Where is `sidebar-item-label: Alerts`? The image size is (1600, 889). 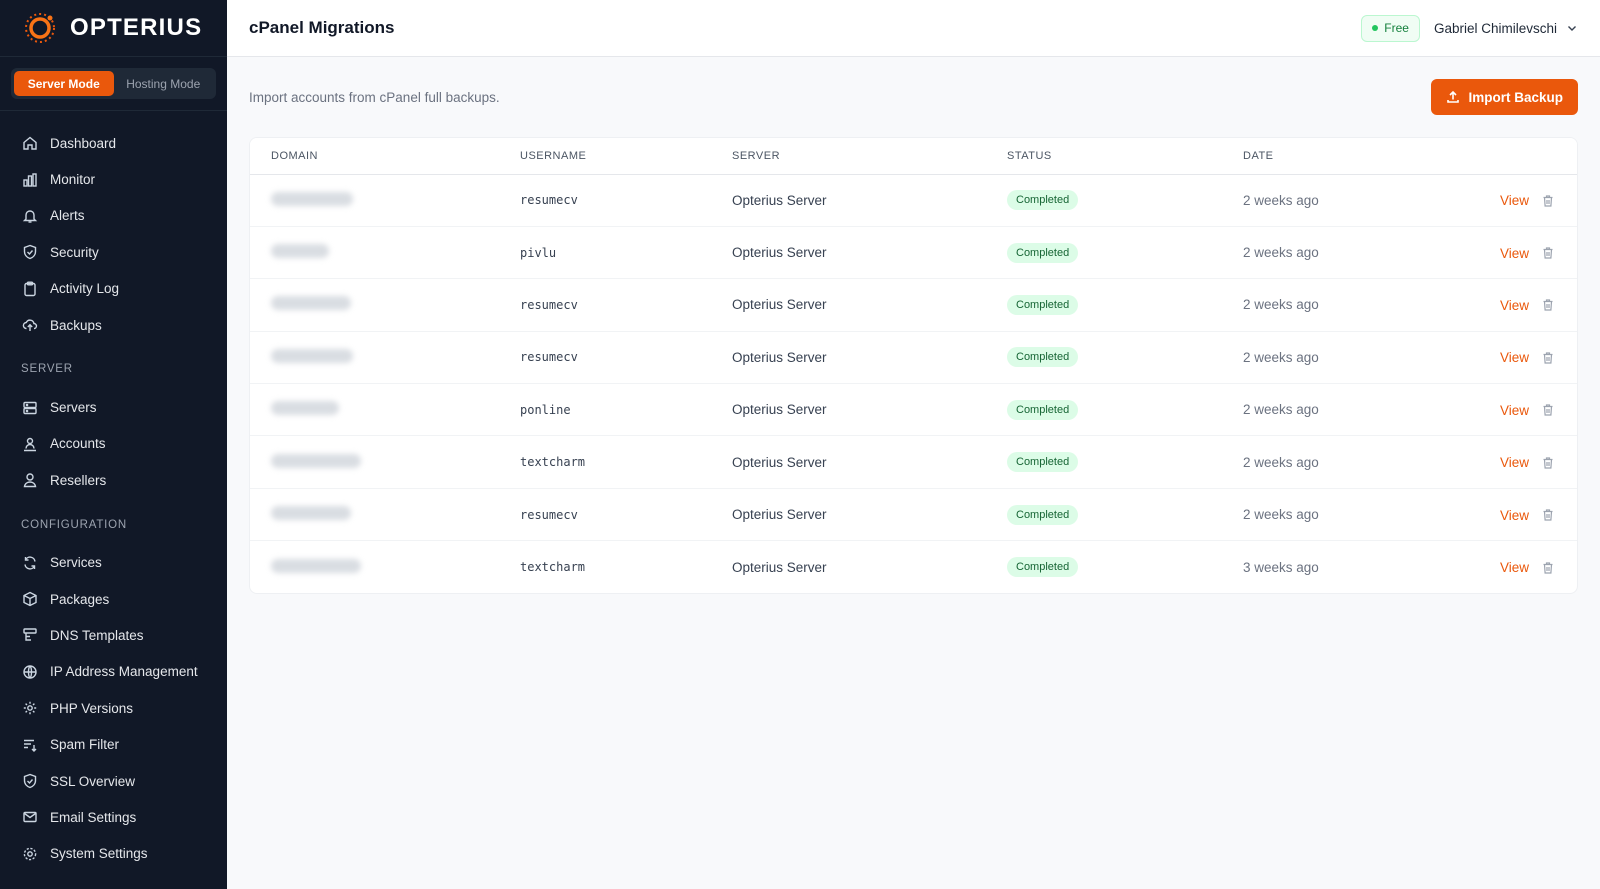
sidebar-item-label: Alerts is located at coordinates (67, 216).